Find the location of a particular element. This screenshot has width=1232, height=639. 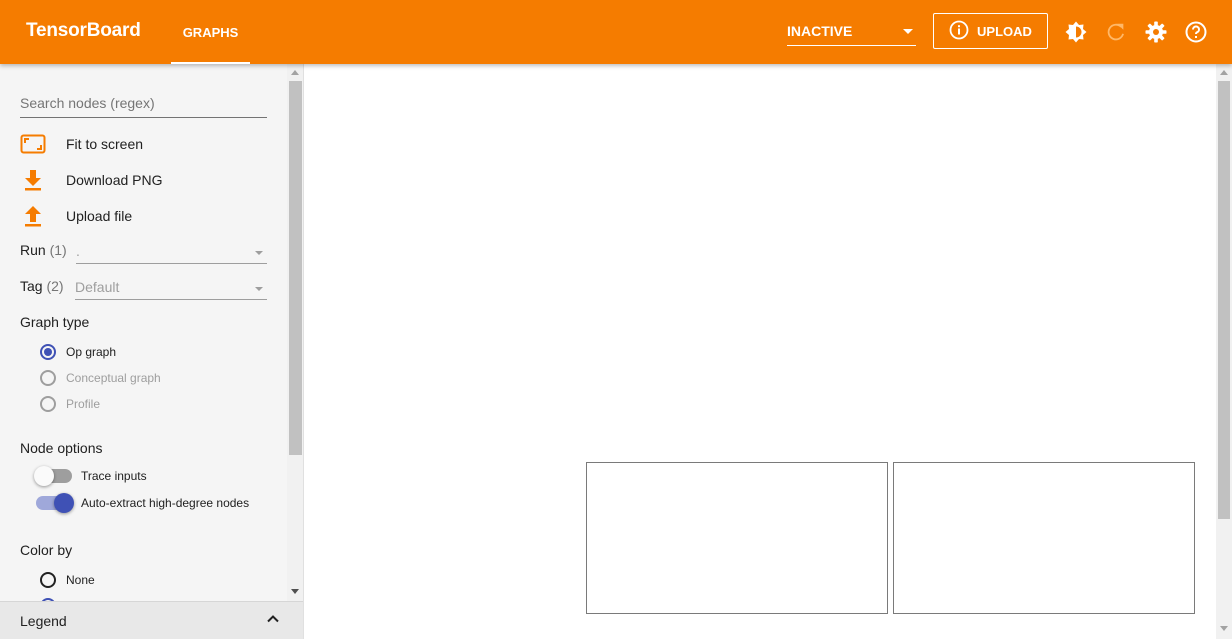

fit-to-screen-label: Fit to screen is located at coordinates (105, 144).